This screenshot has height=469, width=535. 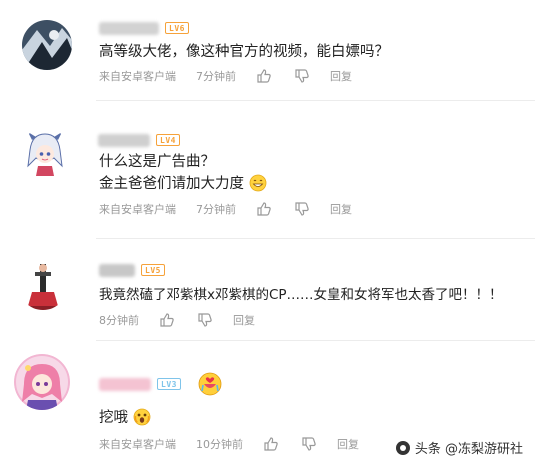 I want to click on time-label: 10分钟前, so click(x=219, y=444).